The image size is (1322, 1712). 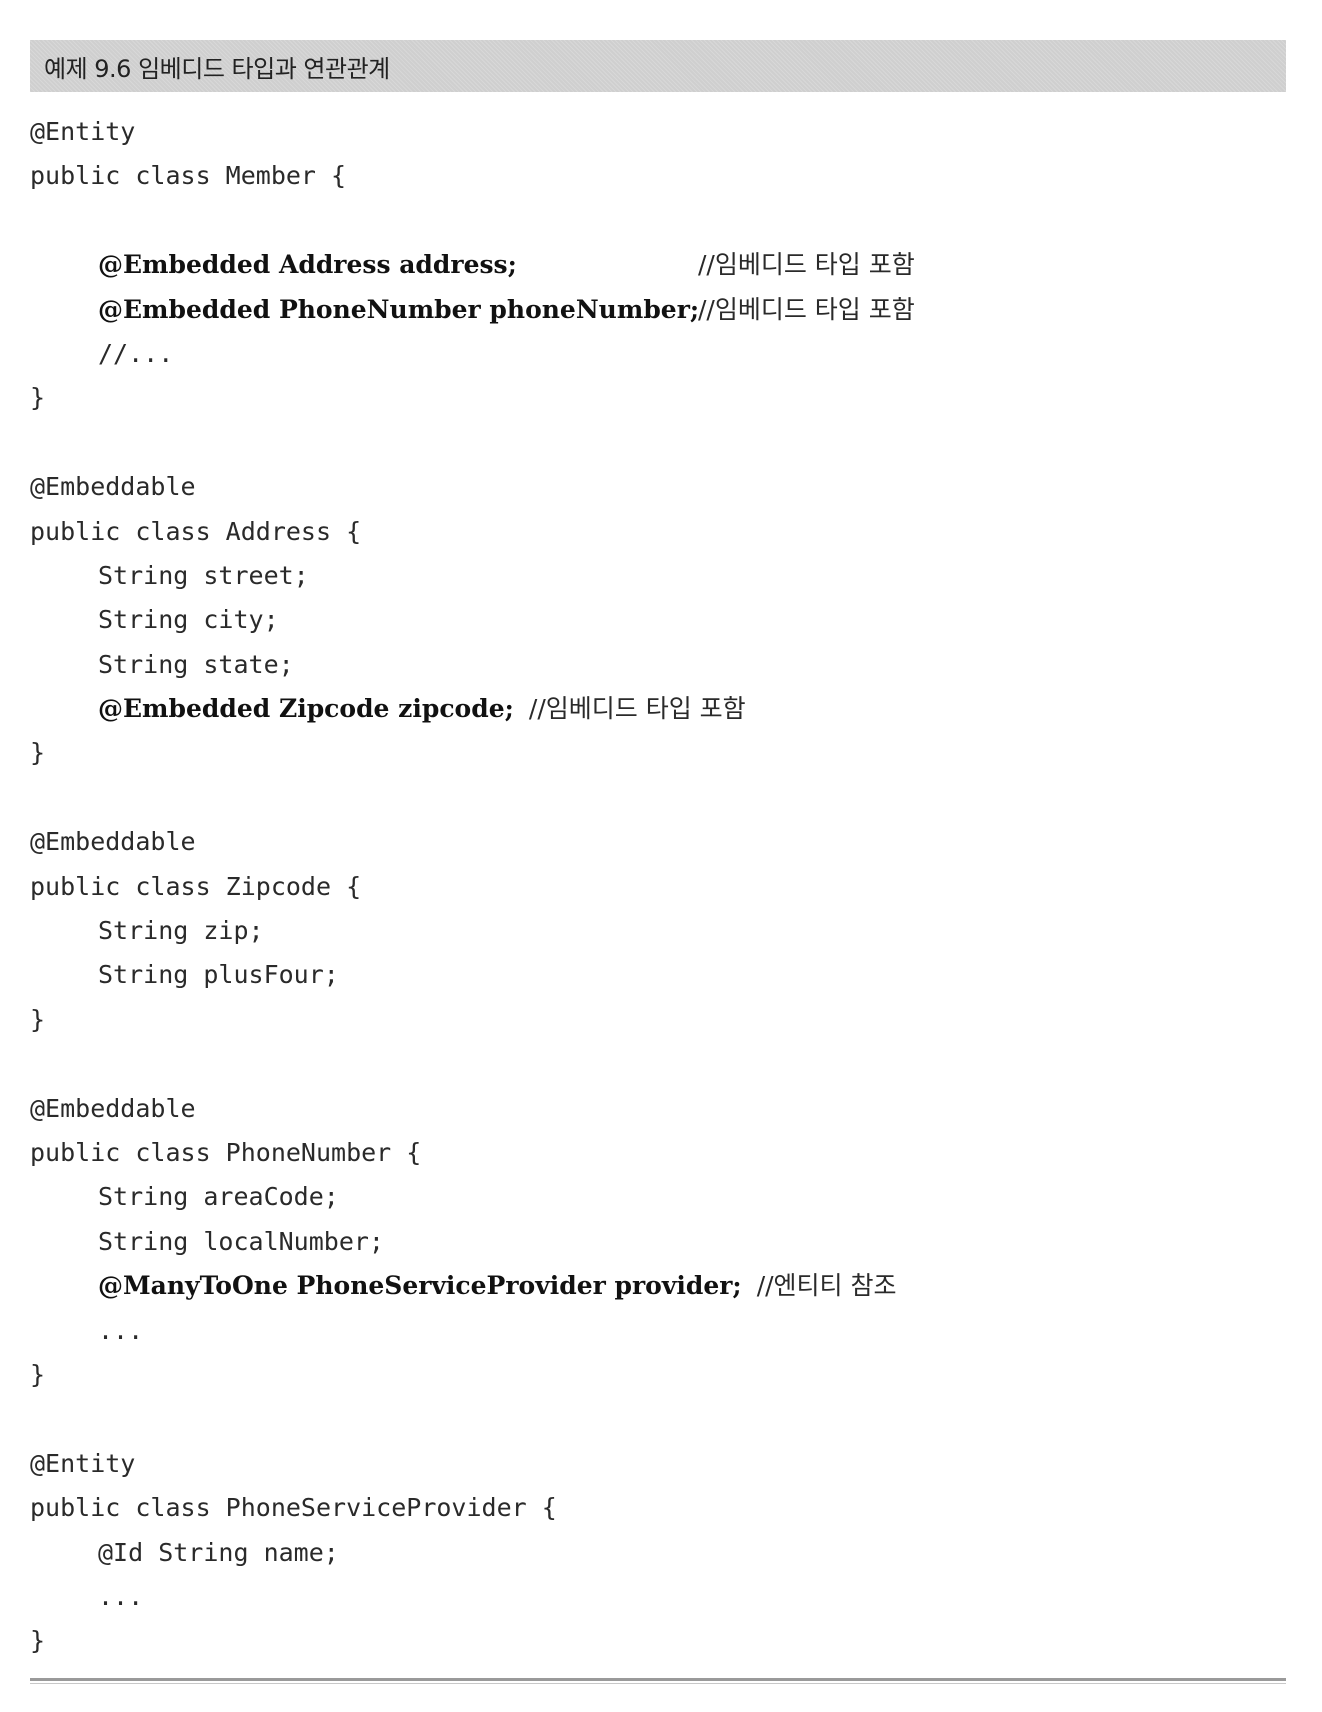 What do you see at coordinates (655, 1242) in the screenshot?
I see `code-line: String localNumber;` at bounding box center [655, 1242].